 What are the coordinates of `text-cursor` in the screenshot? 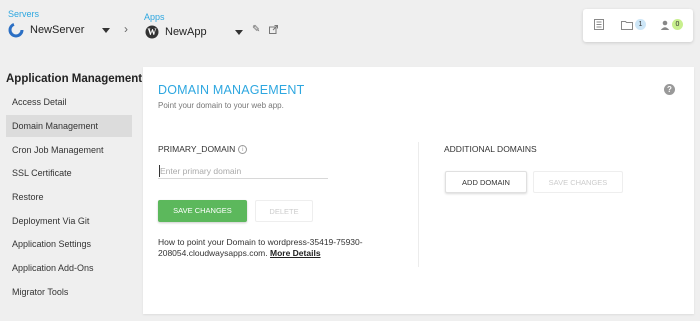 It's located at (159, 171).